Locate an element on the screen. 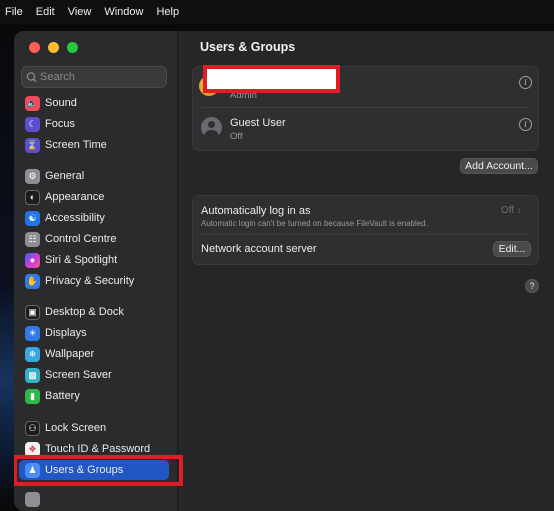 This screenshot has height=511, width=554. sidebar-item-label: Desktop & Dock is located at coordinates (84, 312).